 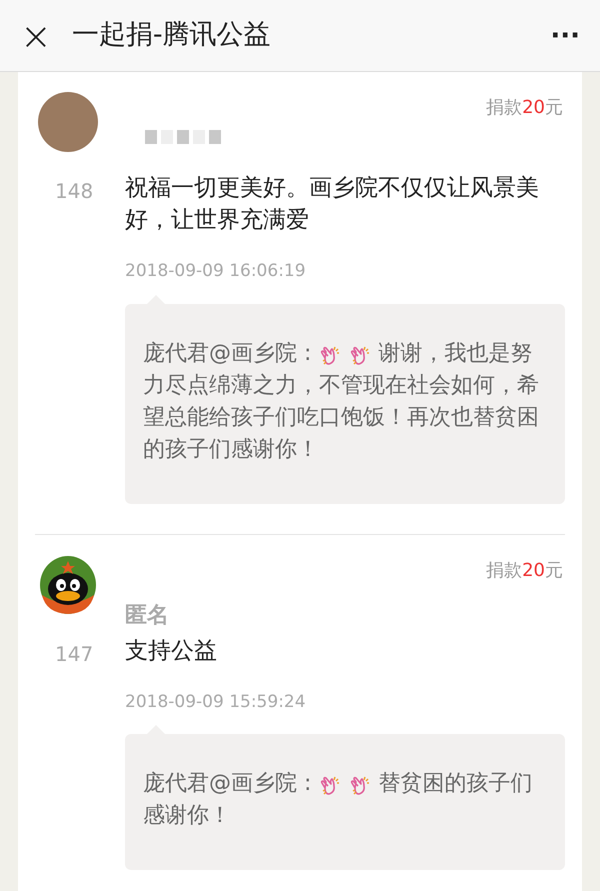 I want to click on window-title: 一起捐-腾讯公益, so click(x=172, y=35).